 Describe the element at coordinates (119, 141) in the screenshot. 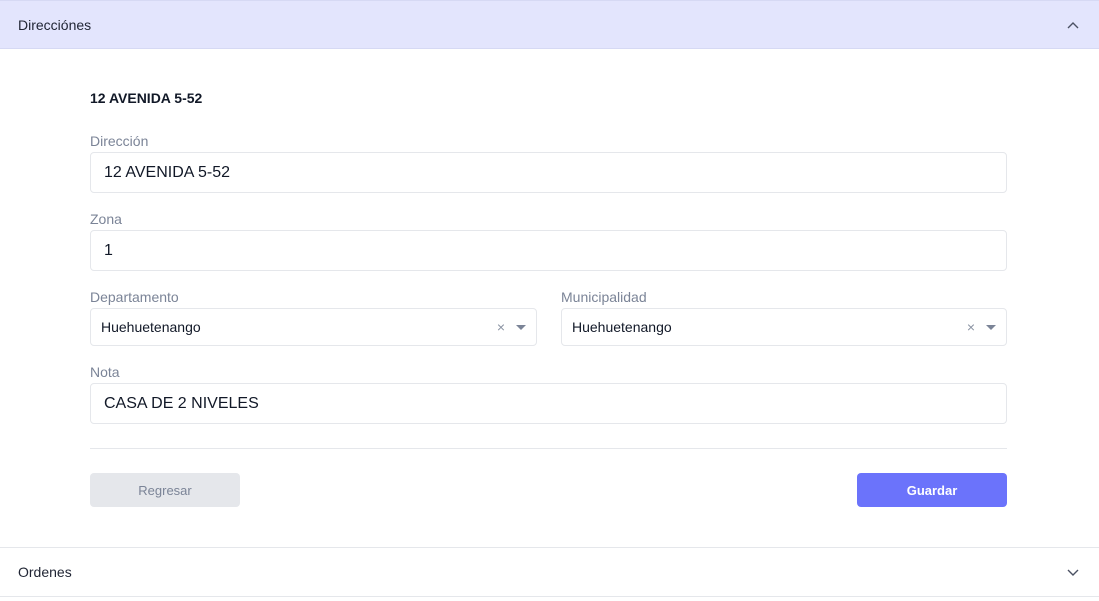

I see `direccion-label: Dirección` at that location.